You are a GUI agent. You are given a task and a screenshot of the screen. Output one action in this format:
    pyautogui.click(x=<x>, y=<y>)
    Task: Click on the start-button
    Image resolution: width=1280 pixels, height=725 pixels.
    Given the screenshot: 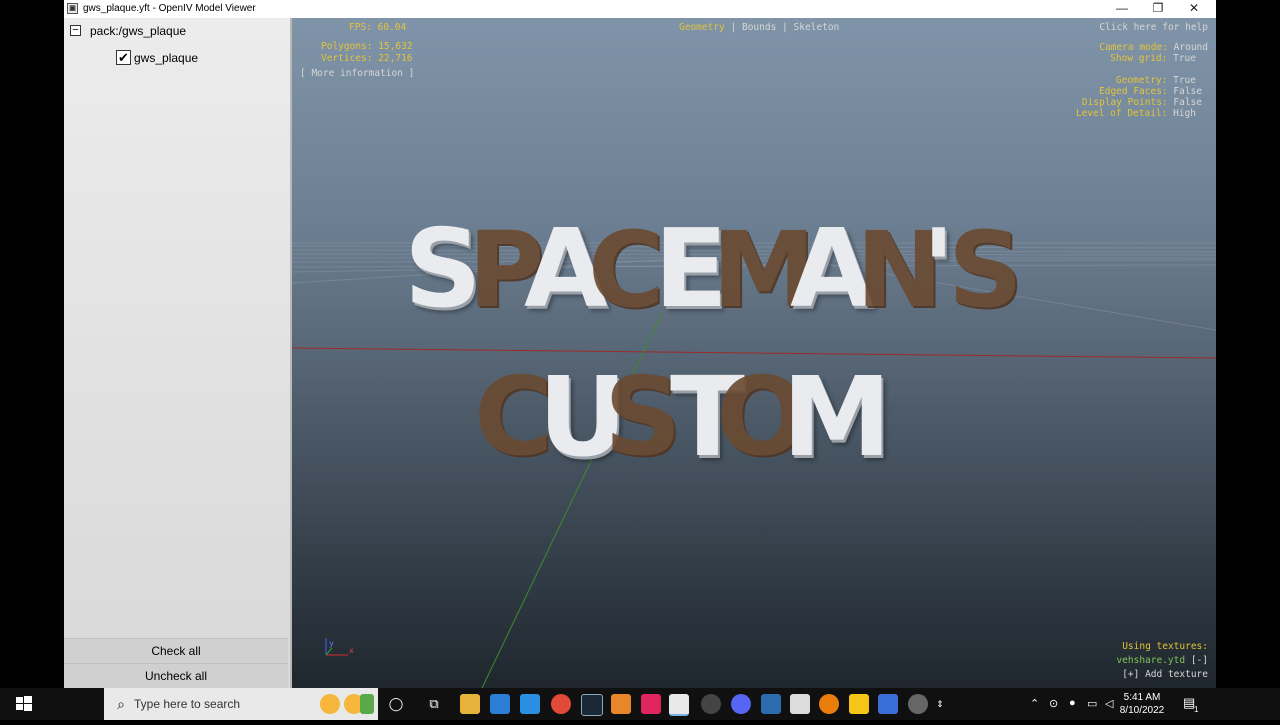 What is the action you would take?
    pyautogui.click(x=24, y=704)
    